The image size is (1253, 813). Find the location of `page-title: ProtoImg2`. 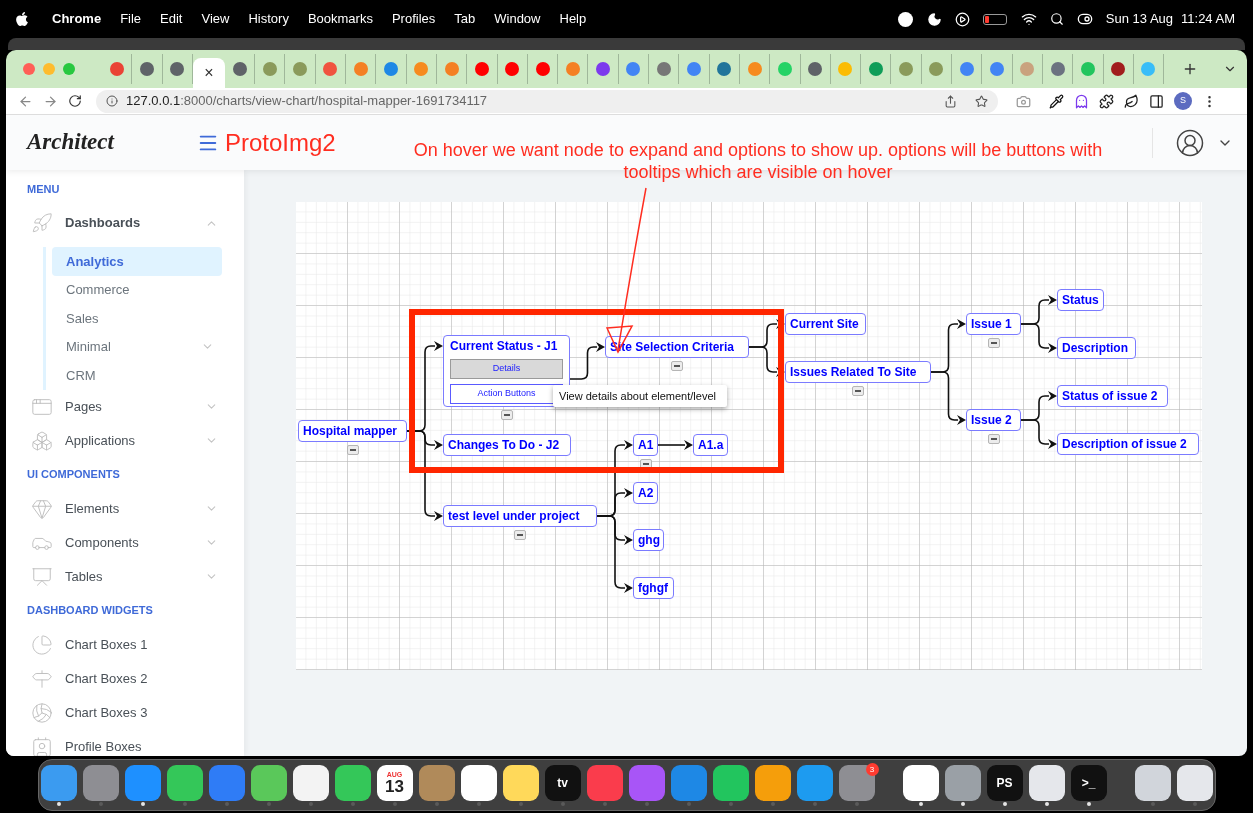

page-title: ProtoImg2 is located at coordinates (280, 142).